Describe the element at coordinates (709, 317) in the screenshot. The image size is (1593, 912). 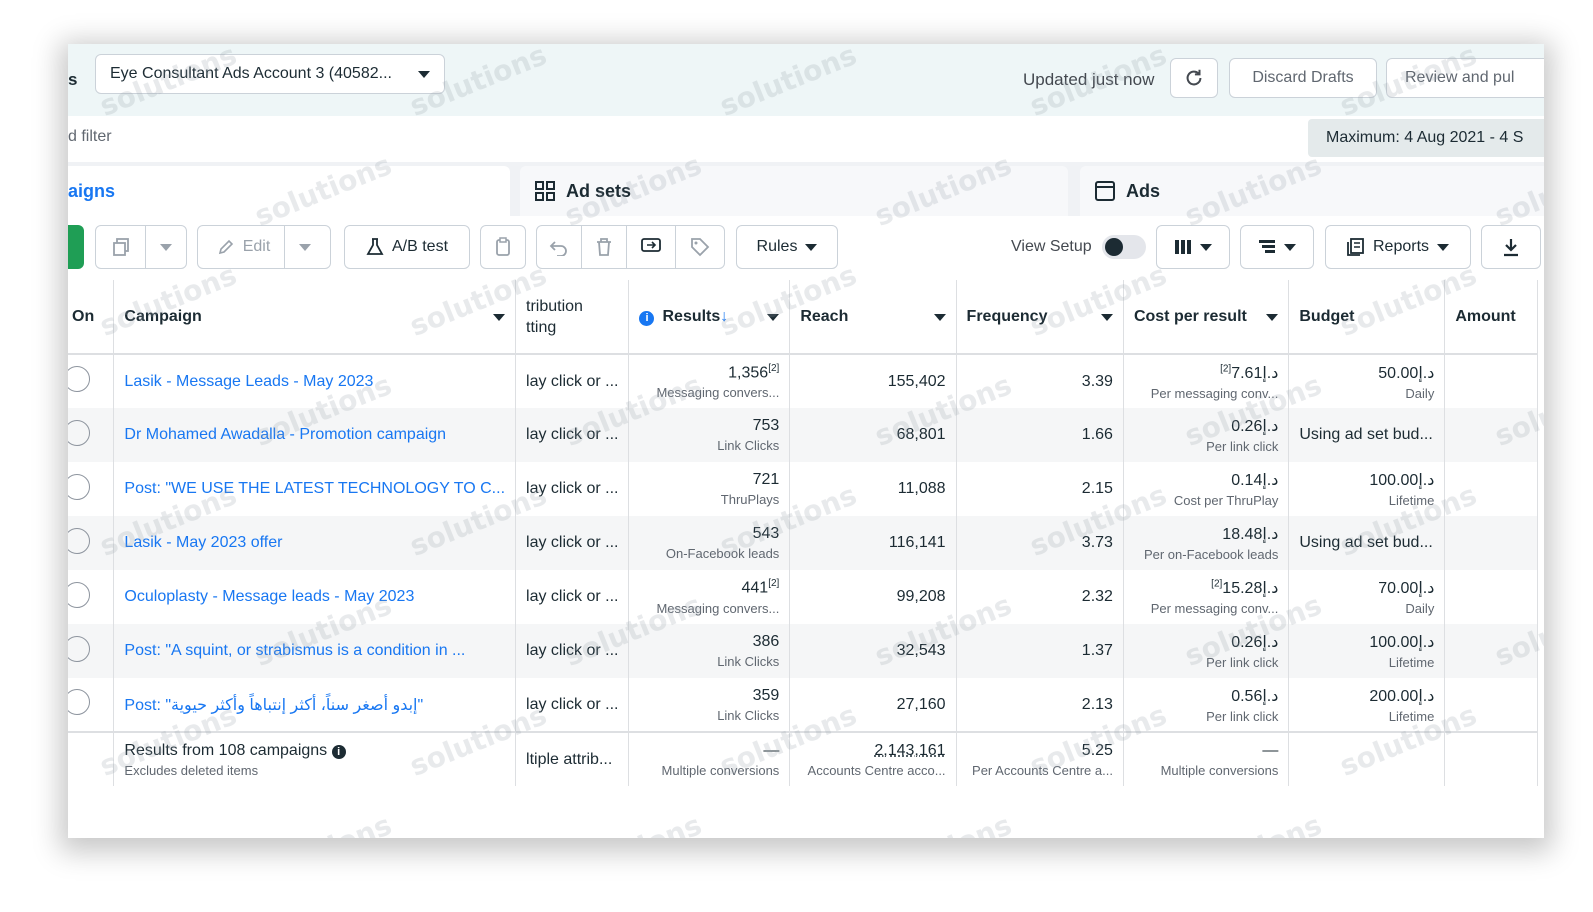
I see `column-header-results: i Results↓` at that location.